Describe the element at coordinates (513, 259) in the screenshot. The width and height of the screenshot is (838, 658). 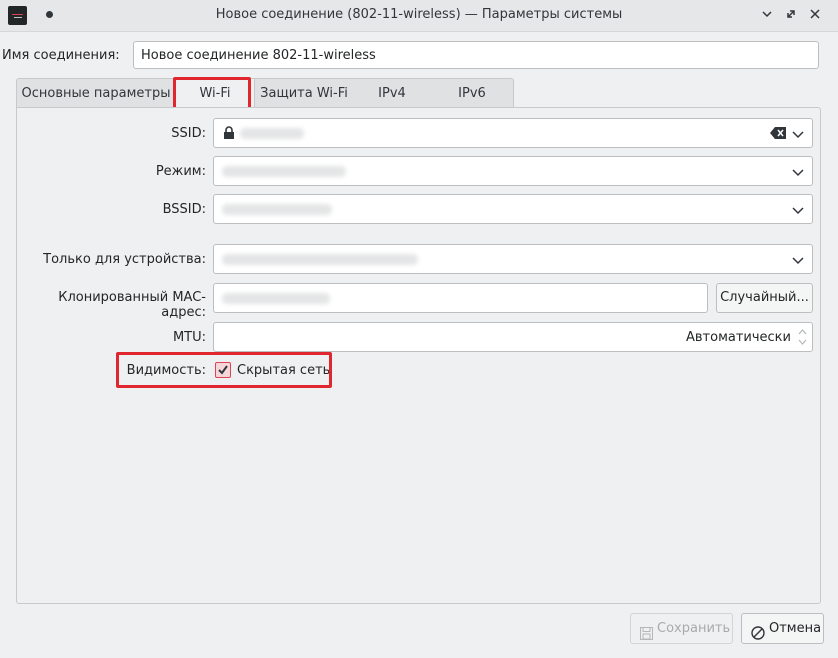
I see `device-select` at that location.